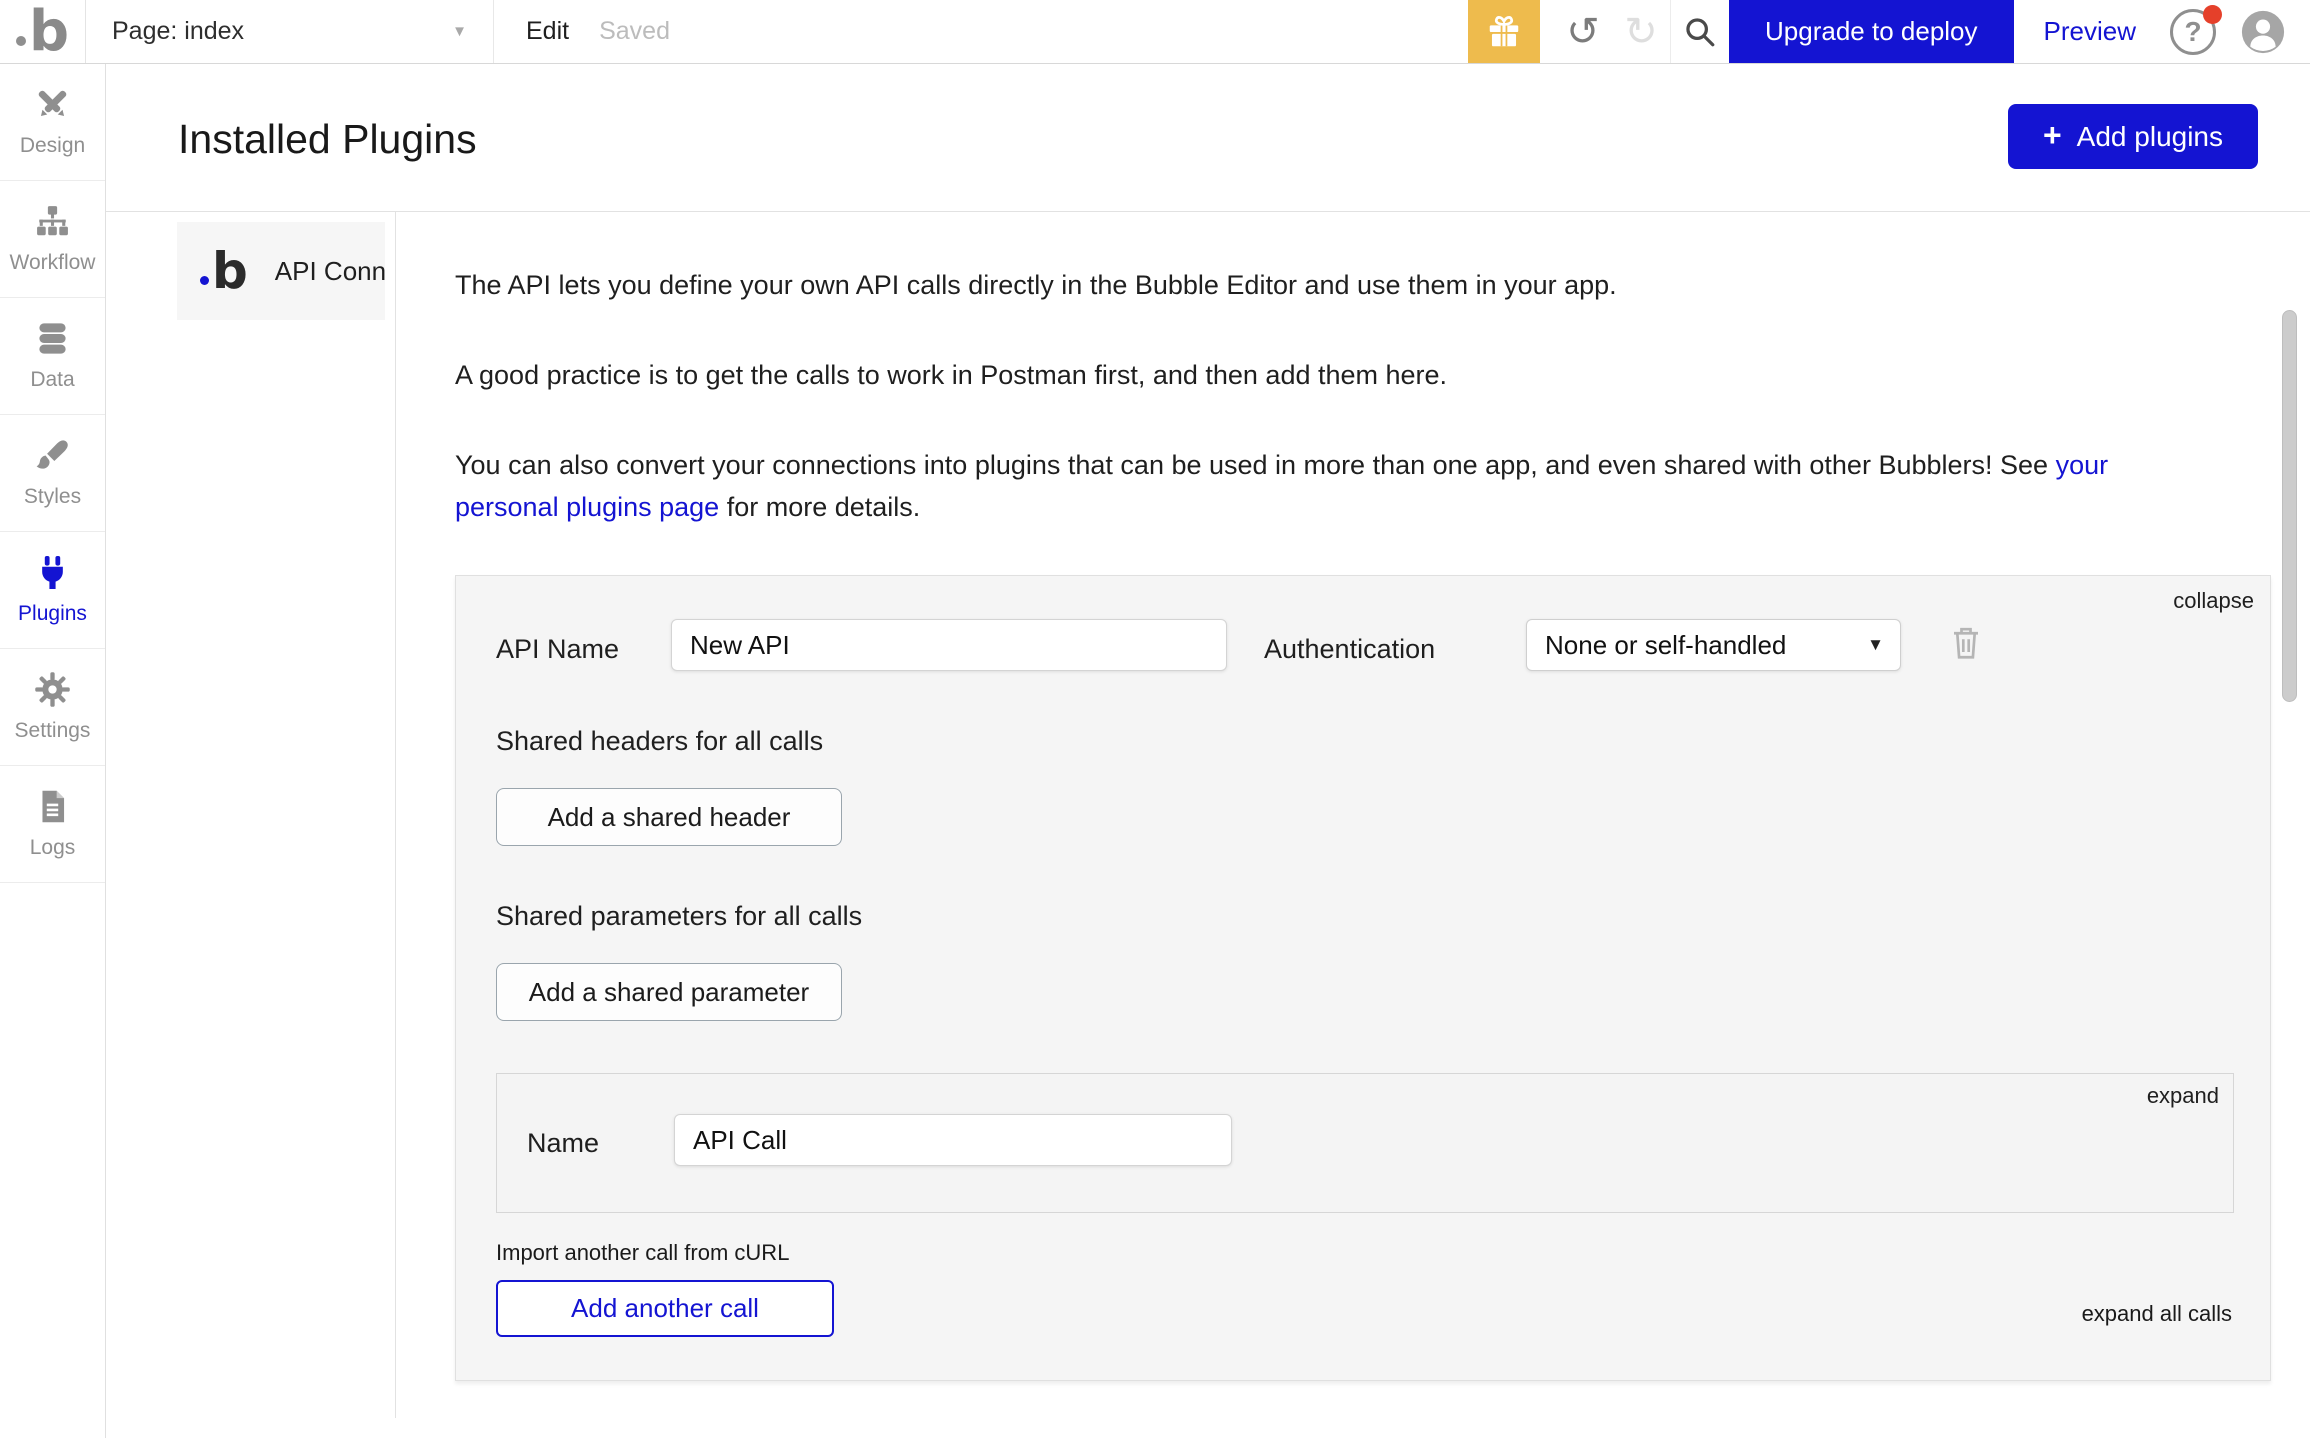  I want to click on add-plugins-label: Add plugins, so click(2150, 136).